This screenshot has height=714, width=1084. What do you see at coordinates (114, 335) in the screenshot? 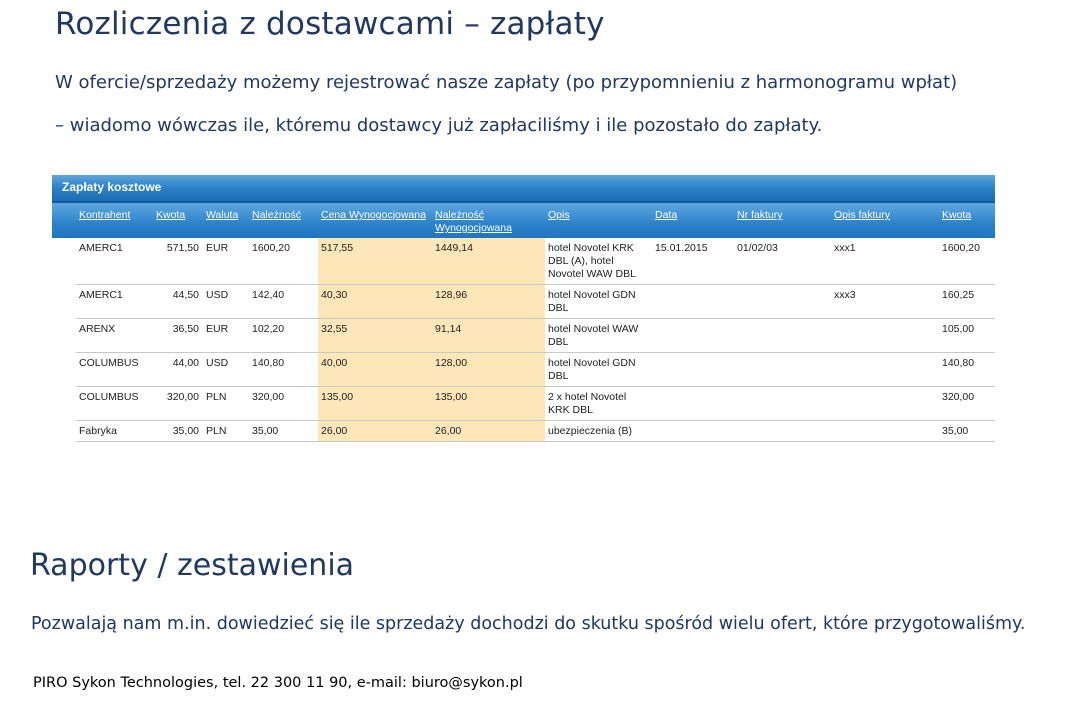
I see `cell-kontrahent: ARENX` at bounding box center [114, 335].